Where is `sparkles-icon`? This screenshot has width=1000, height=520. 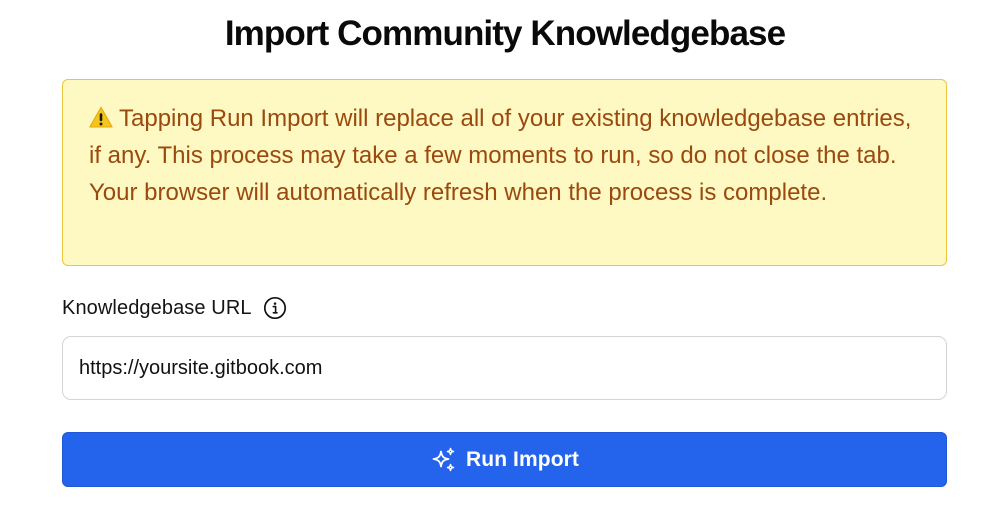
sparkles-icon is located at coordinates (443, 459).